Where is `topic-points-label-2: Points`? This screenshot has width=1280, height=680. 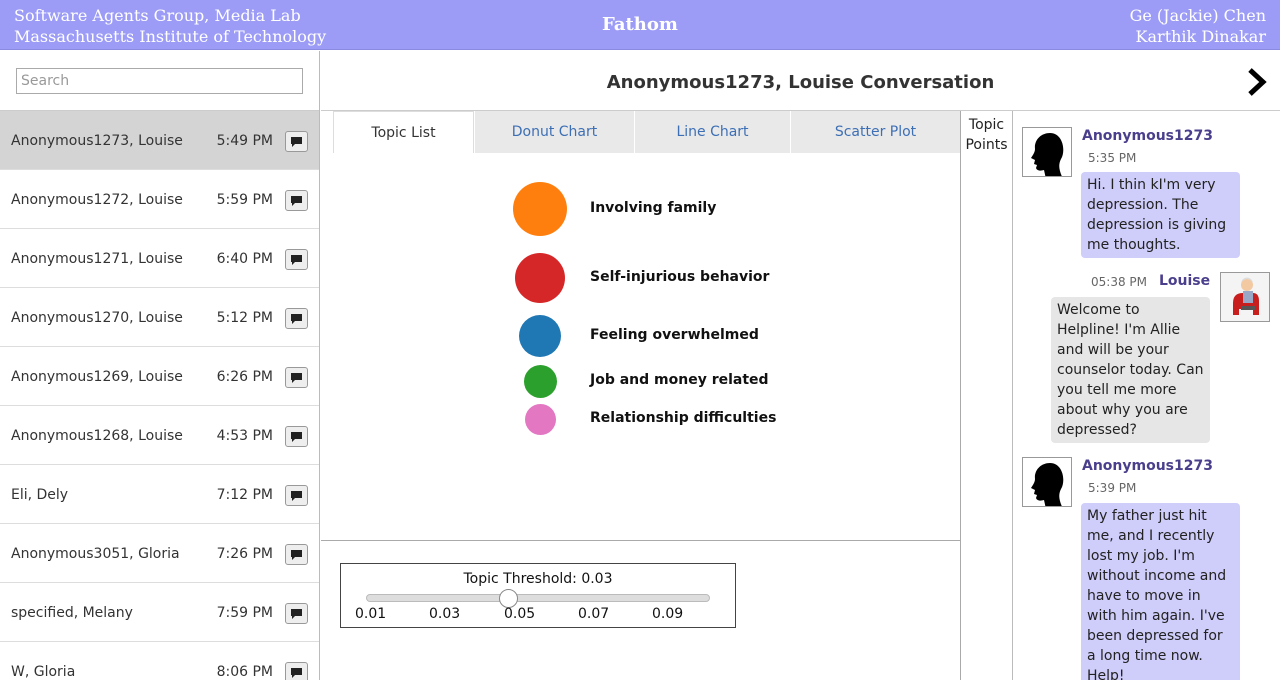
topic-points-label-2: Points is located at coordinates (986, 145).